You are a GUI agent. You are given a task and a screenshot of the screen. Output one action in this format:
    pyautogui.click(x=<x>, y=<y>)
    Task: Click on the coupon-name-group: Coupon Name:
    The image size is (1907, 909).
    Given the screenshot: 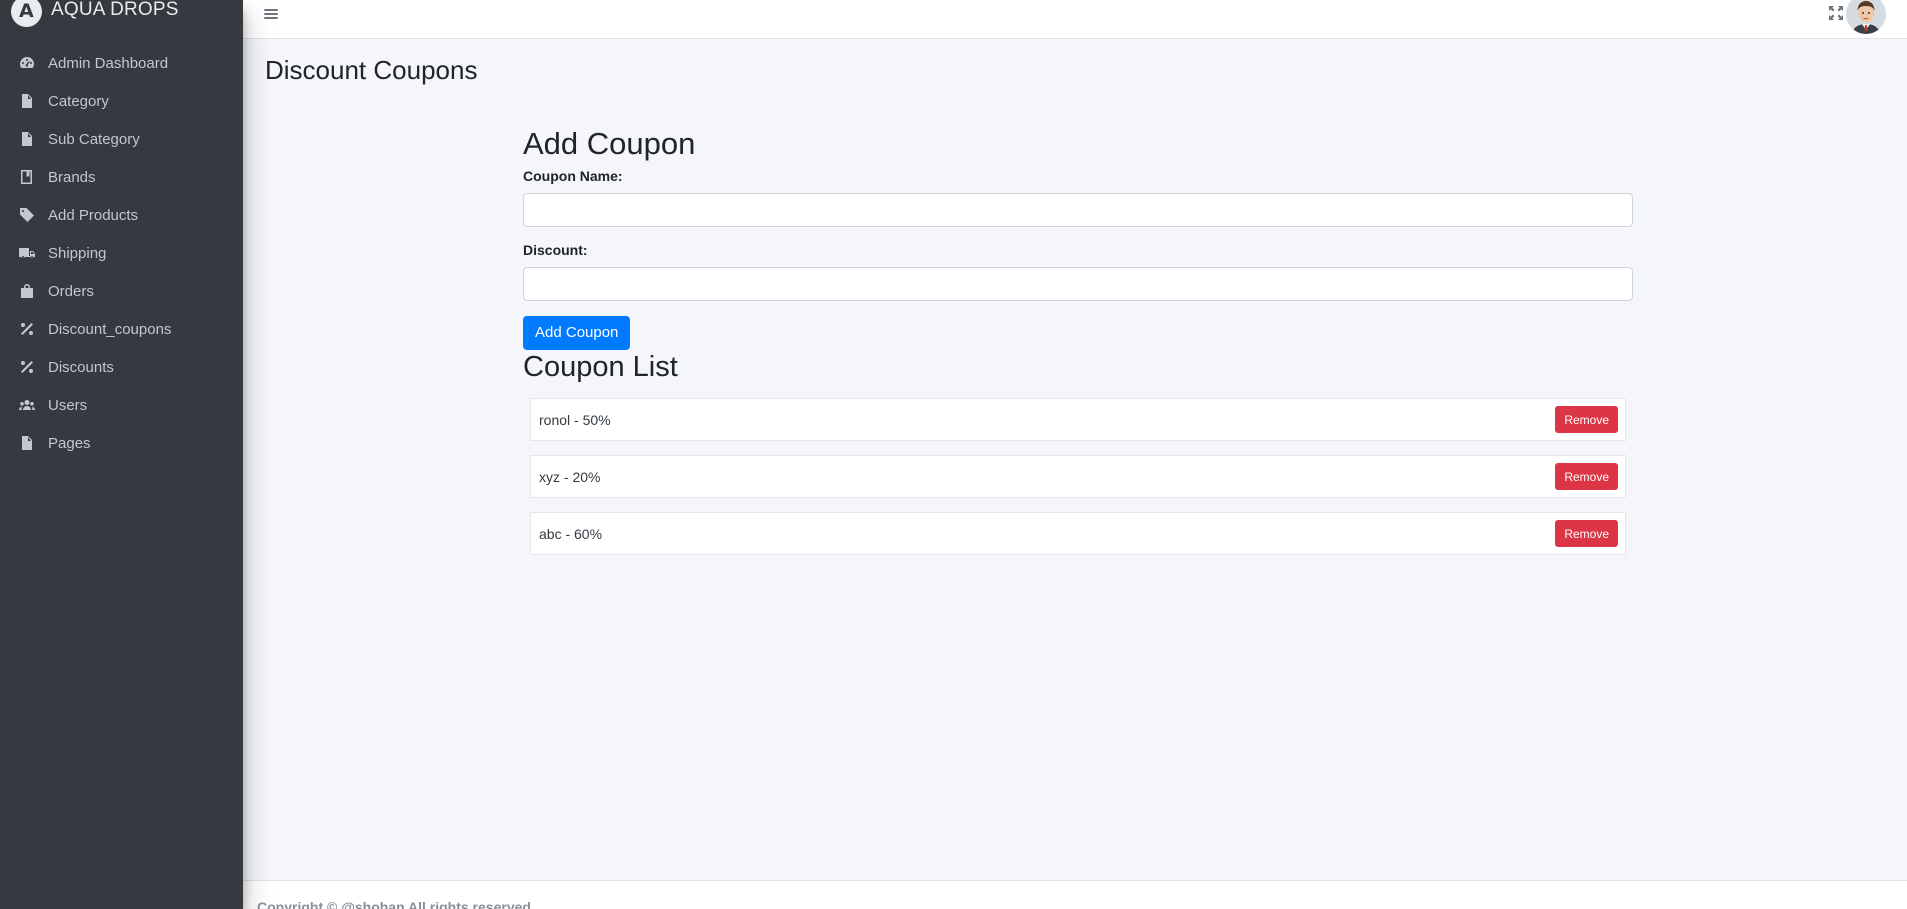 What is the action you would take?
    pyautogui.click(x=1078, y=197)
    